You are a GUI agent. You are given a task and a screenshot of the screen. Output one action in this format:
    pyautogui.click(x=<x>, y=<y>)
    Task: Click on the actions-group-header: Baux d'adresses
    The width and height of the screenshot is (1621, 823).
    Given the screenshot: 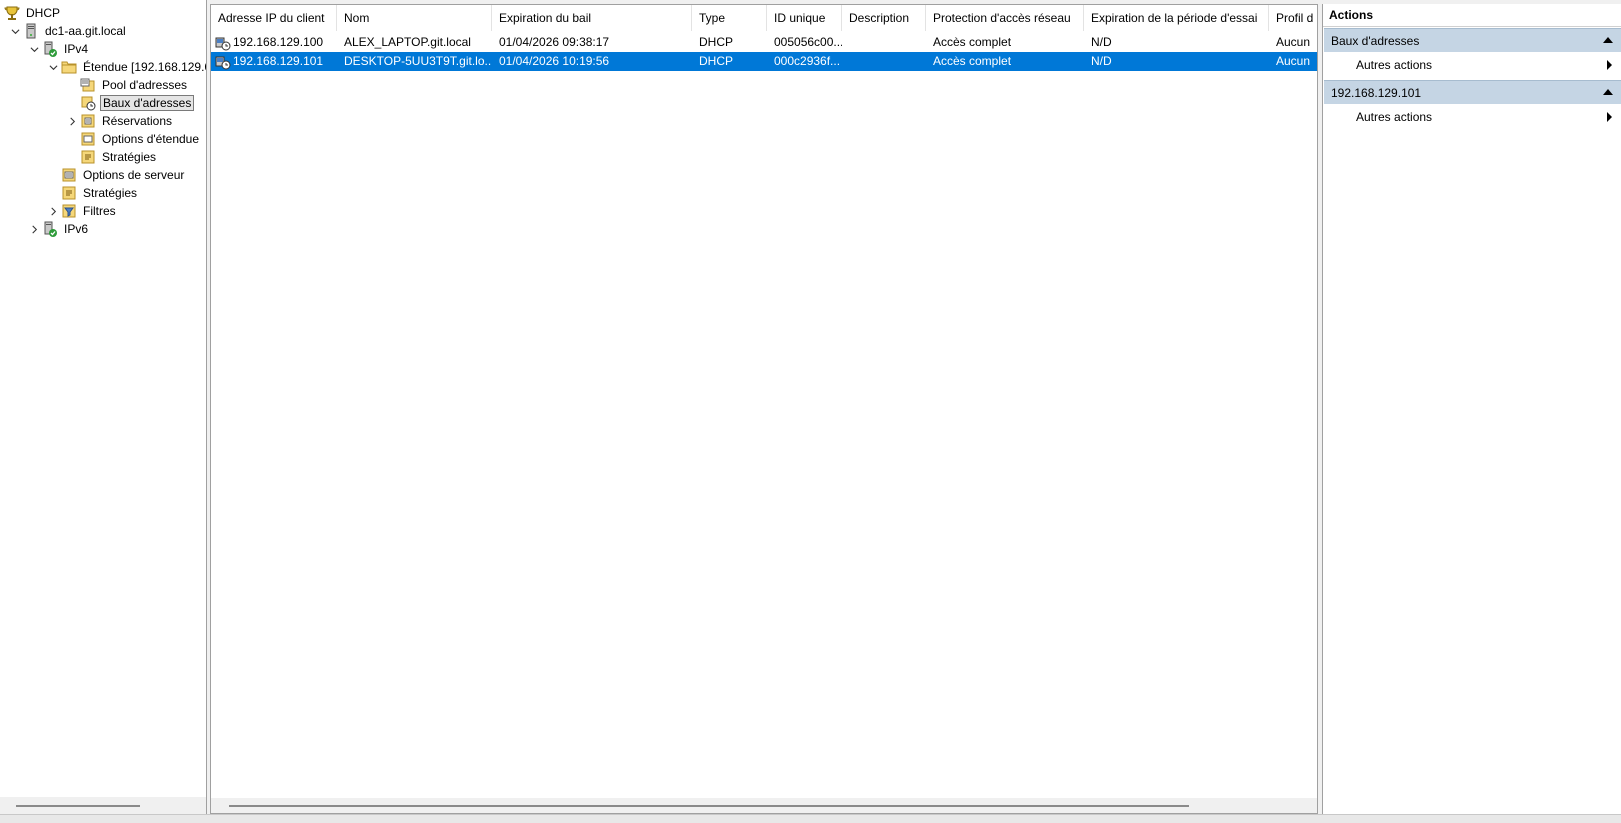 What is the action you would take?
    pyautogui.click(x=1472, y=40)
    